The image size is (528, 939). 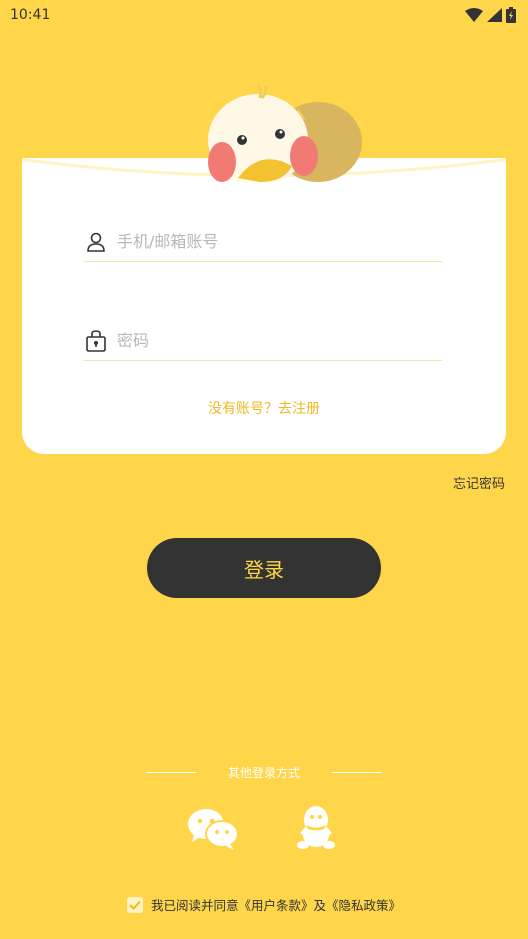 What do you see at coordinates (194, 905) in the screenshot?
I see `agreement-prefix: 我已阅读并同意` at bounding box center [194, 905].